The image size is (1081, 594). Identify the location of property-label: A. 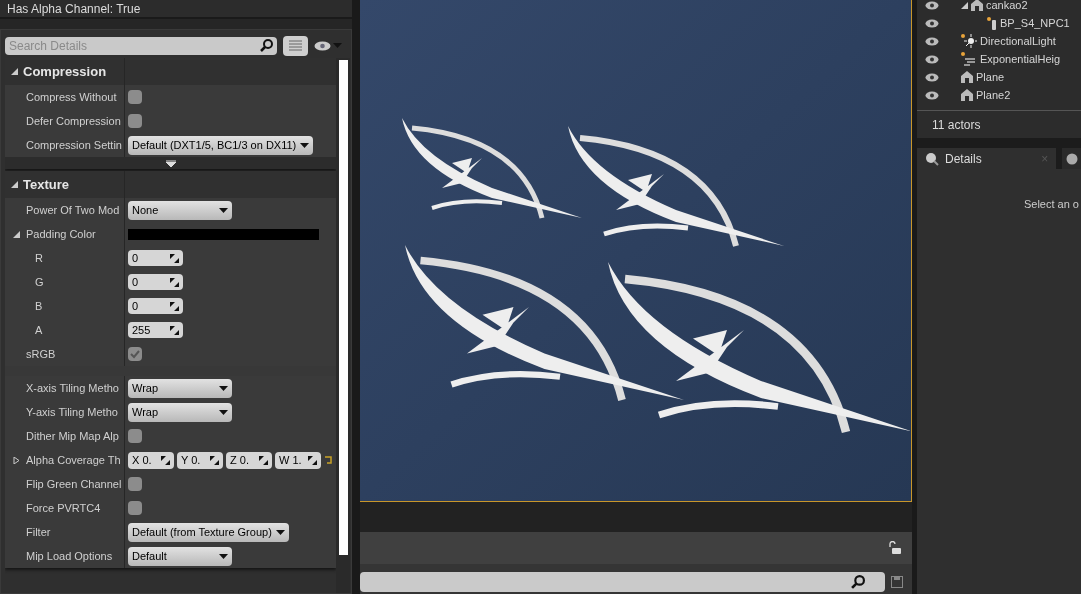
(39, 330).